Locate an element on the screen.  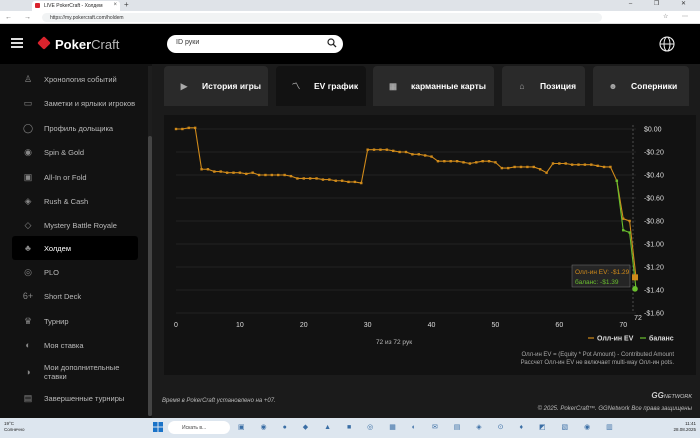
sidebar-item-9: 6+ Short Deck is located at coordinates (75, 296).